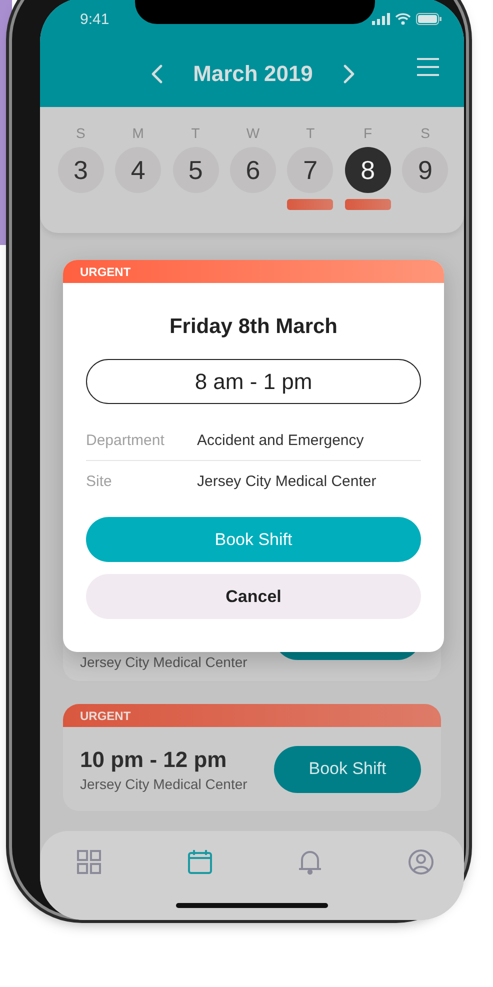 The width and height of the screenshot is (493, 987). What do you see at coordinates (381, 19) in the screenshot?
I see `signal-icon` at bounding box center [381, 19].